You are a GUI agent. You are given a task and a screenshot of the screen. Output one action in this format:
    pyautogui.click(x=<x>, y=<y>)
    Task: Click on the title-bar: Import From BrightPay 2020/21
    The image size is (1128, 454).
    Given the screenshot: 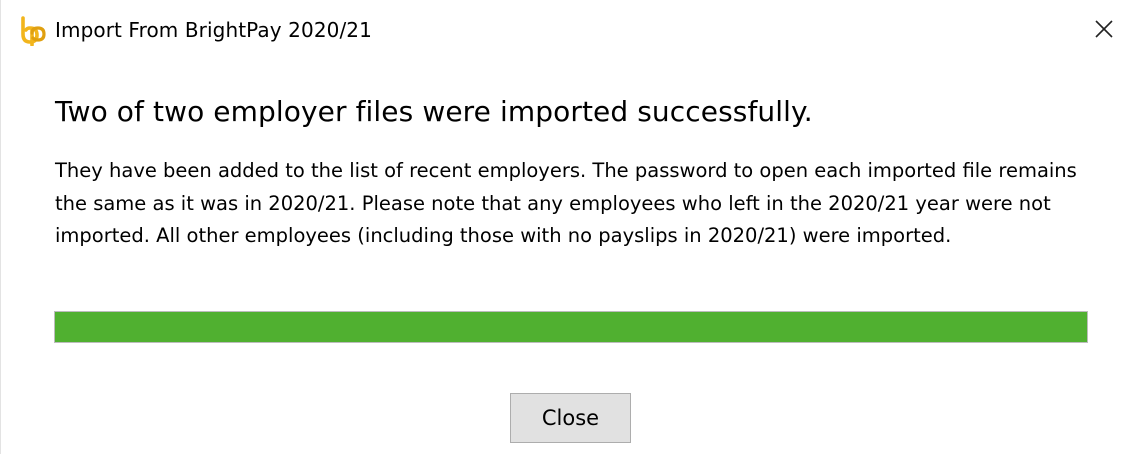 What is the action you would take?
    pyautogui.click(x=564, y=31)
    